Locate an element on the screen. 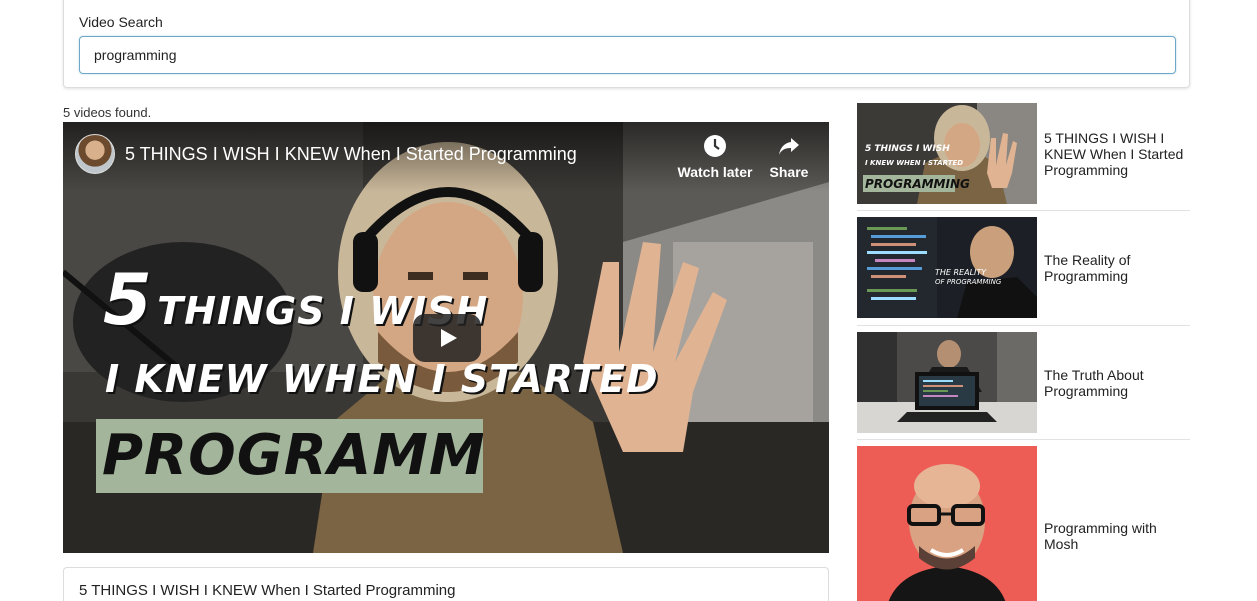 This screenshot has width=1257, height=601. video-list-title: The Reality of Programming is located at coordinates (1119, 268).